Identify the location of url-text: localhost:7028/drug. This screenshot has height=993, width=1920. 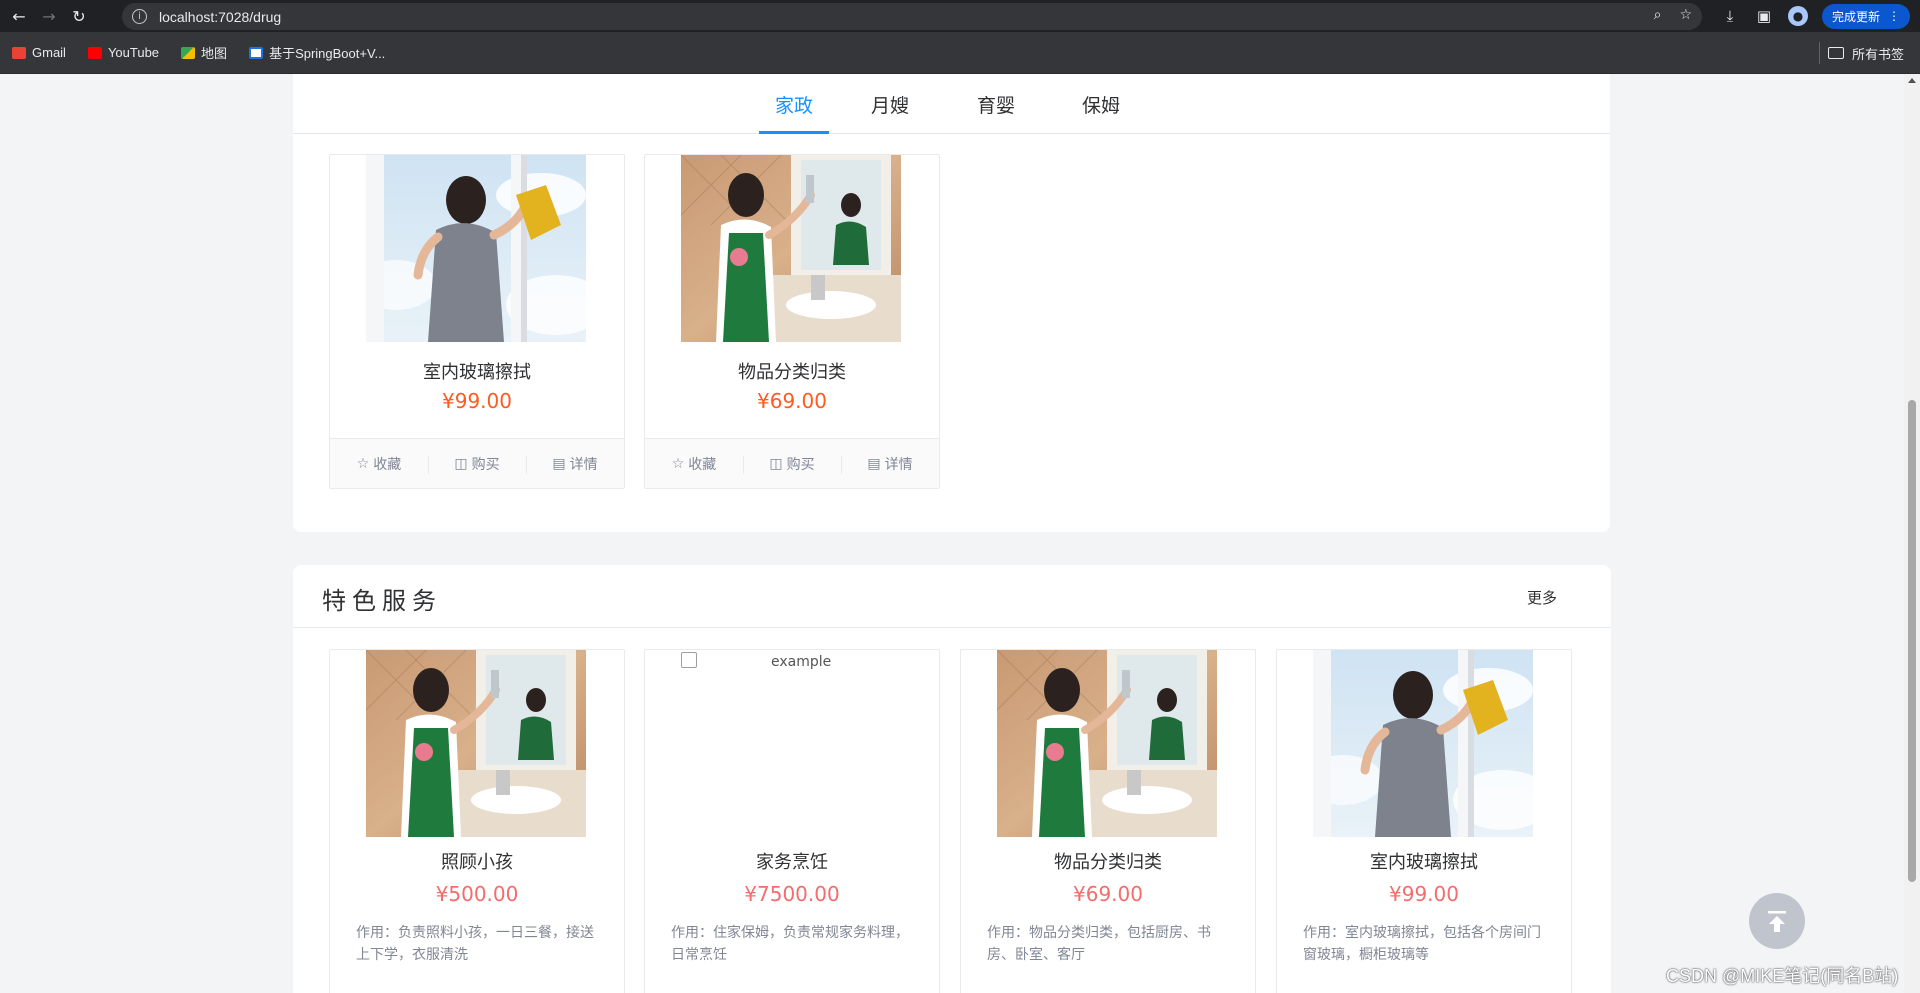
(220, 17).